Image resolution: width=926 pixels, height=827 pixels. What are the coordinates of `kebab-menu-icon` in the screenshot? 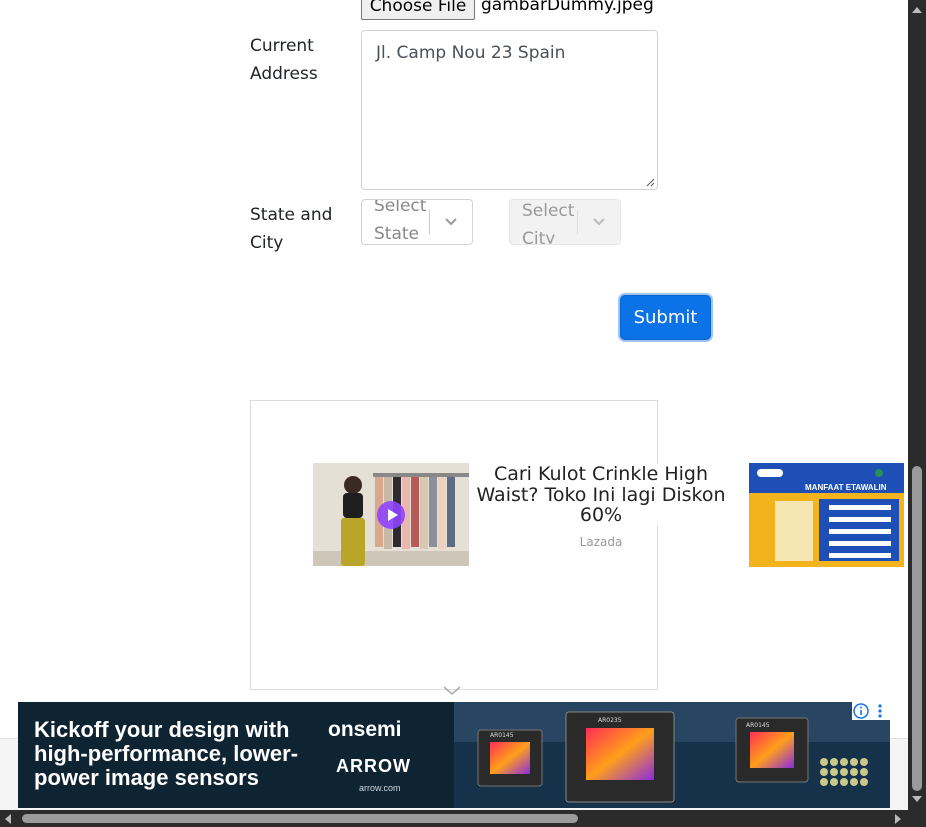 It's located at (880, 711).